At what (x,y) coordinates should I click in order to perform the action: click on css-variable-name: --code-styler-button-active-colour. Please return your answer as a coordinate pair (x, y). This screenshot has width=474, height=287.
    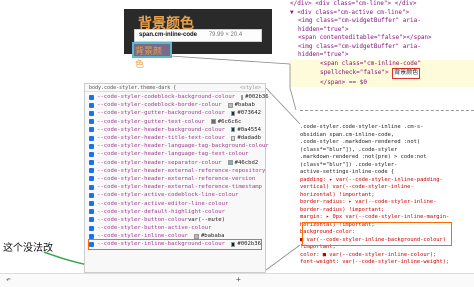
    Looking at the image, I should click on (154, 228).